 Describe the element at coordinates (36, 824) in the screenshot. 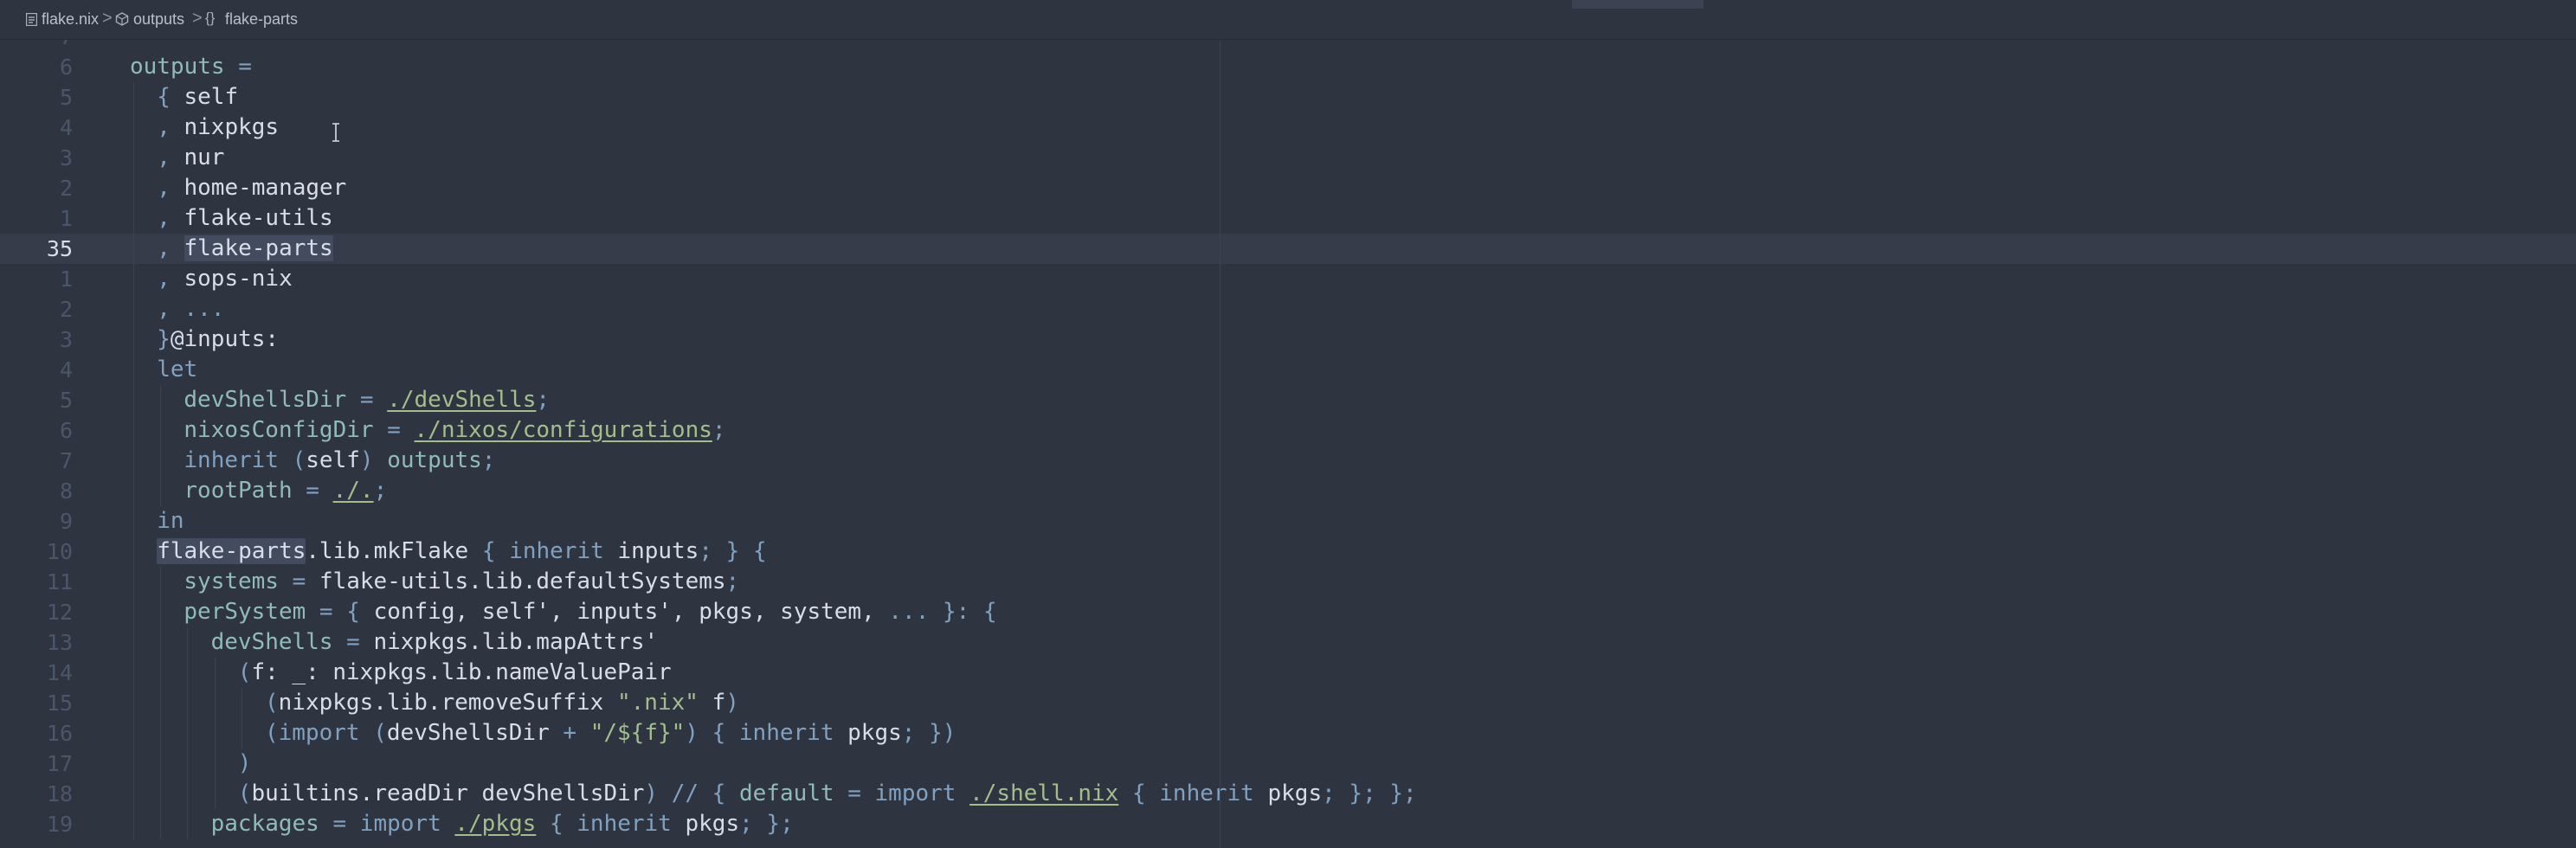

I see `line-number: 19` at that location.